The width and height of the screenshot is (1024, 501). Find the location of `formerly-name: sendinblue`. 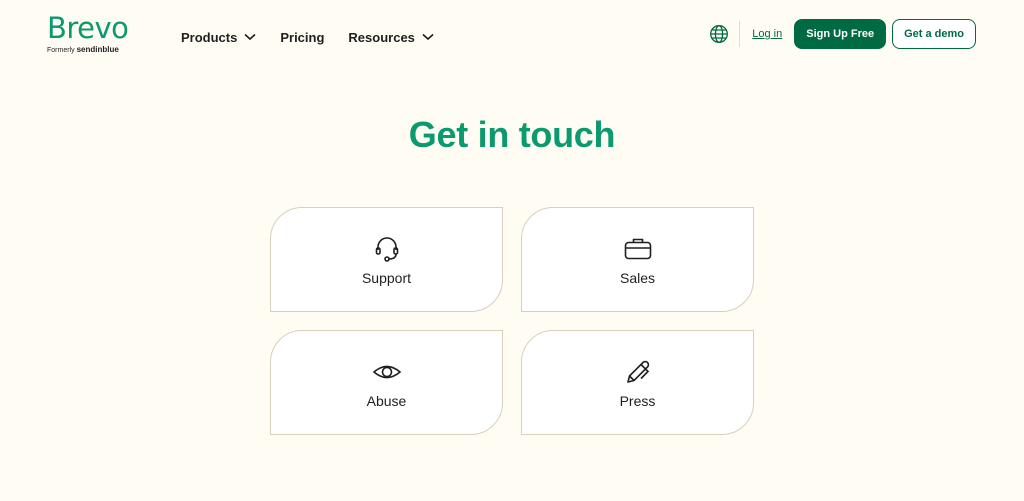

formerly-name: sendinblue is located at coordinates (97, 49).